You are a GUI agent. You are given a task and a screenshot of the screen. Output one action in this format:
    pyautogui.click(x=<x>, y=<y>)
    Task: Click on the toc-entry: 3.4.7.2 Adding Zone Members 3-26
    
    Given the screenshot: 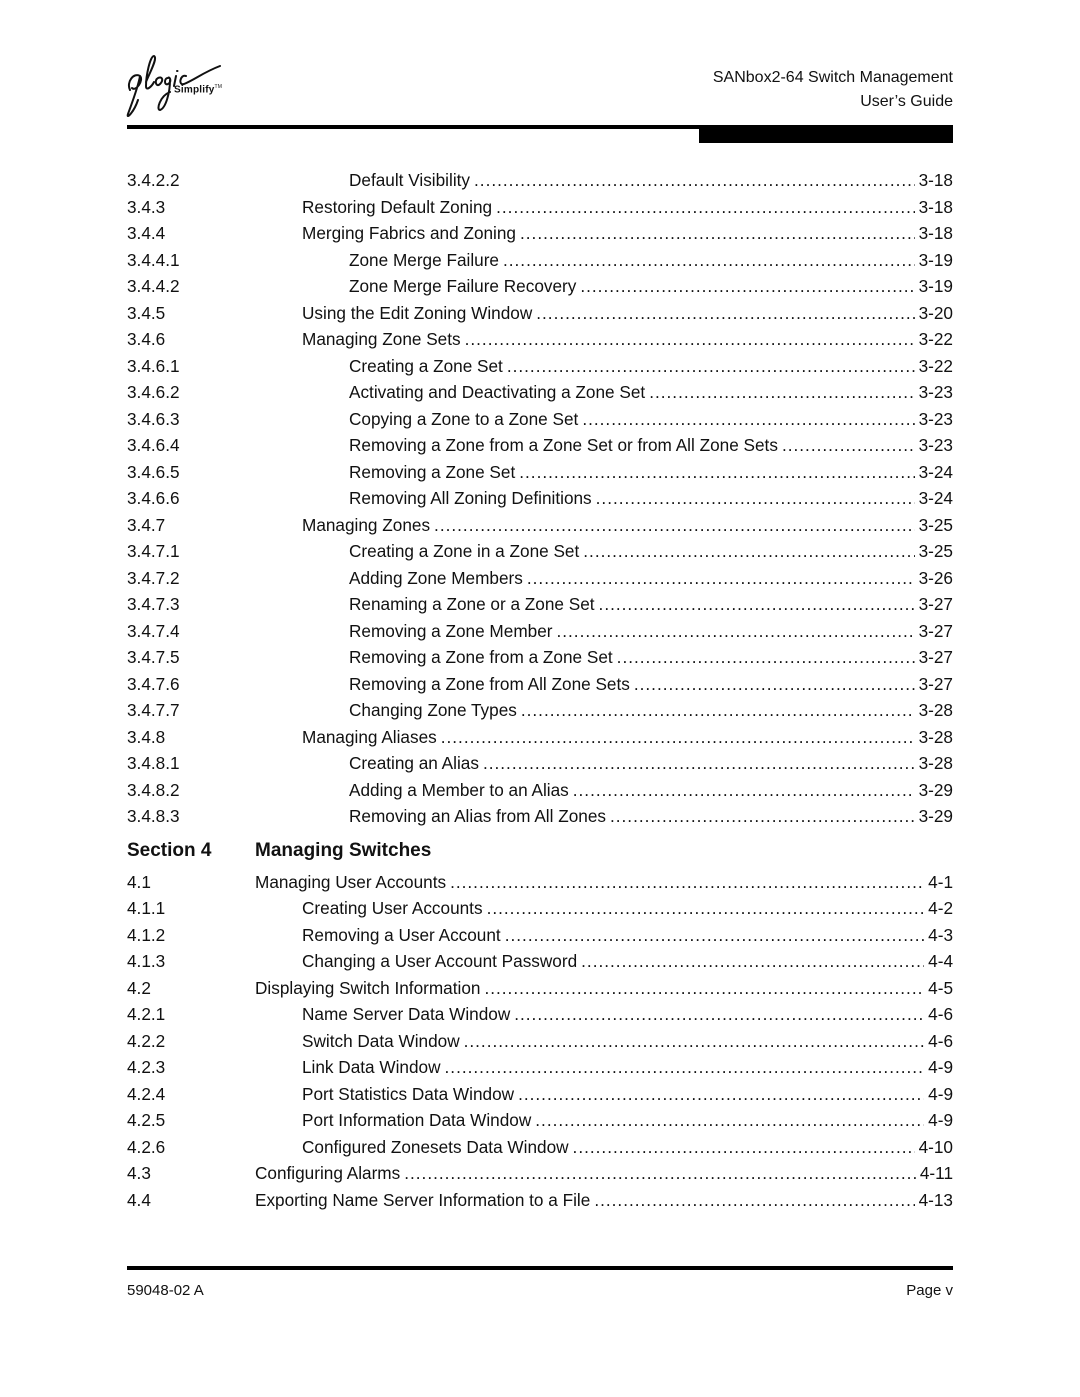 What is the action you would take?
    pyautogui.click(x=540, y=577)
    